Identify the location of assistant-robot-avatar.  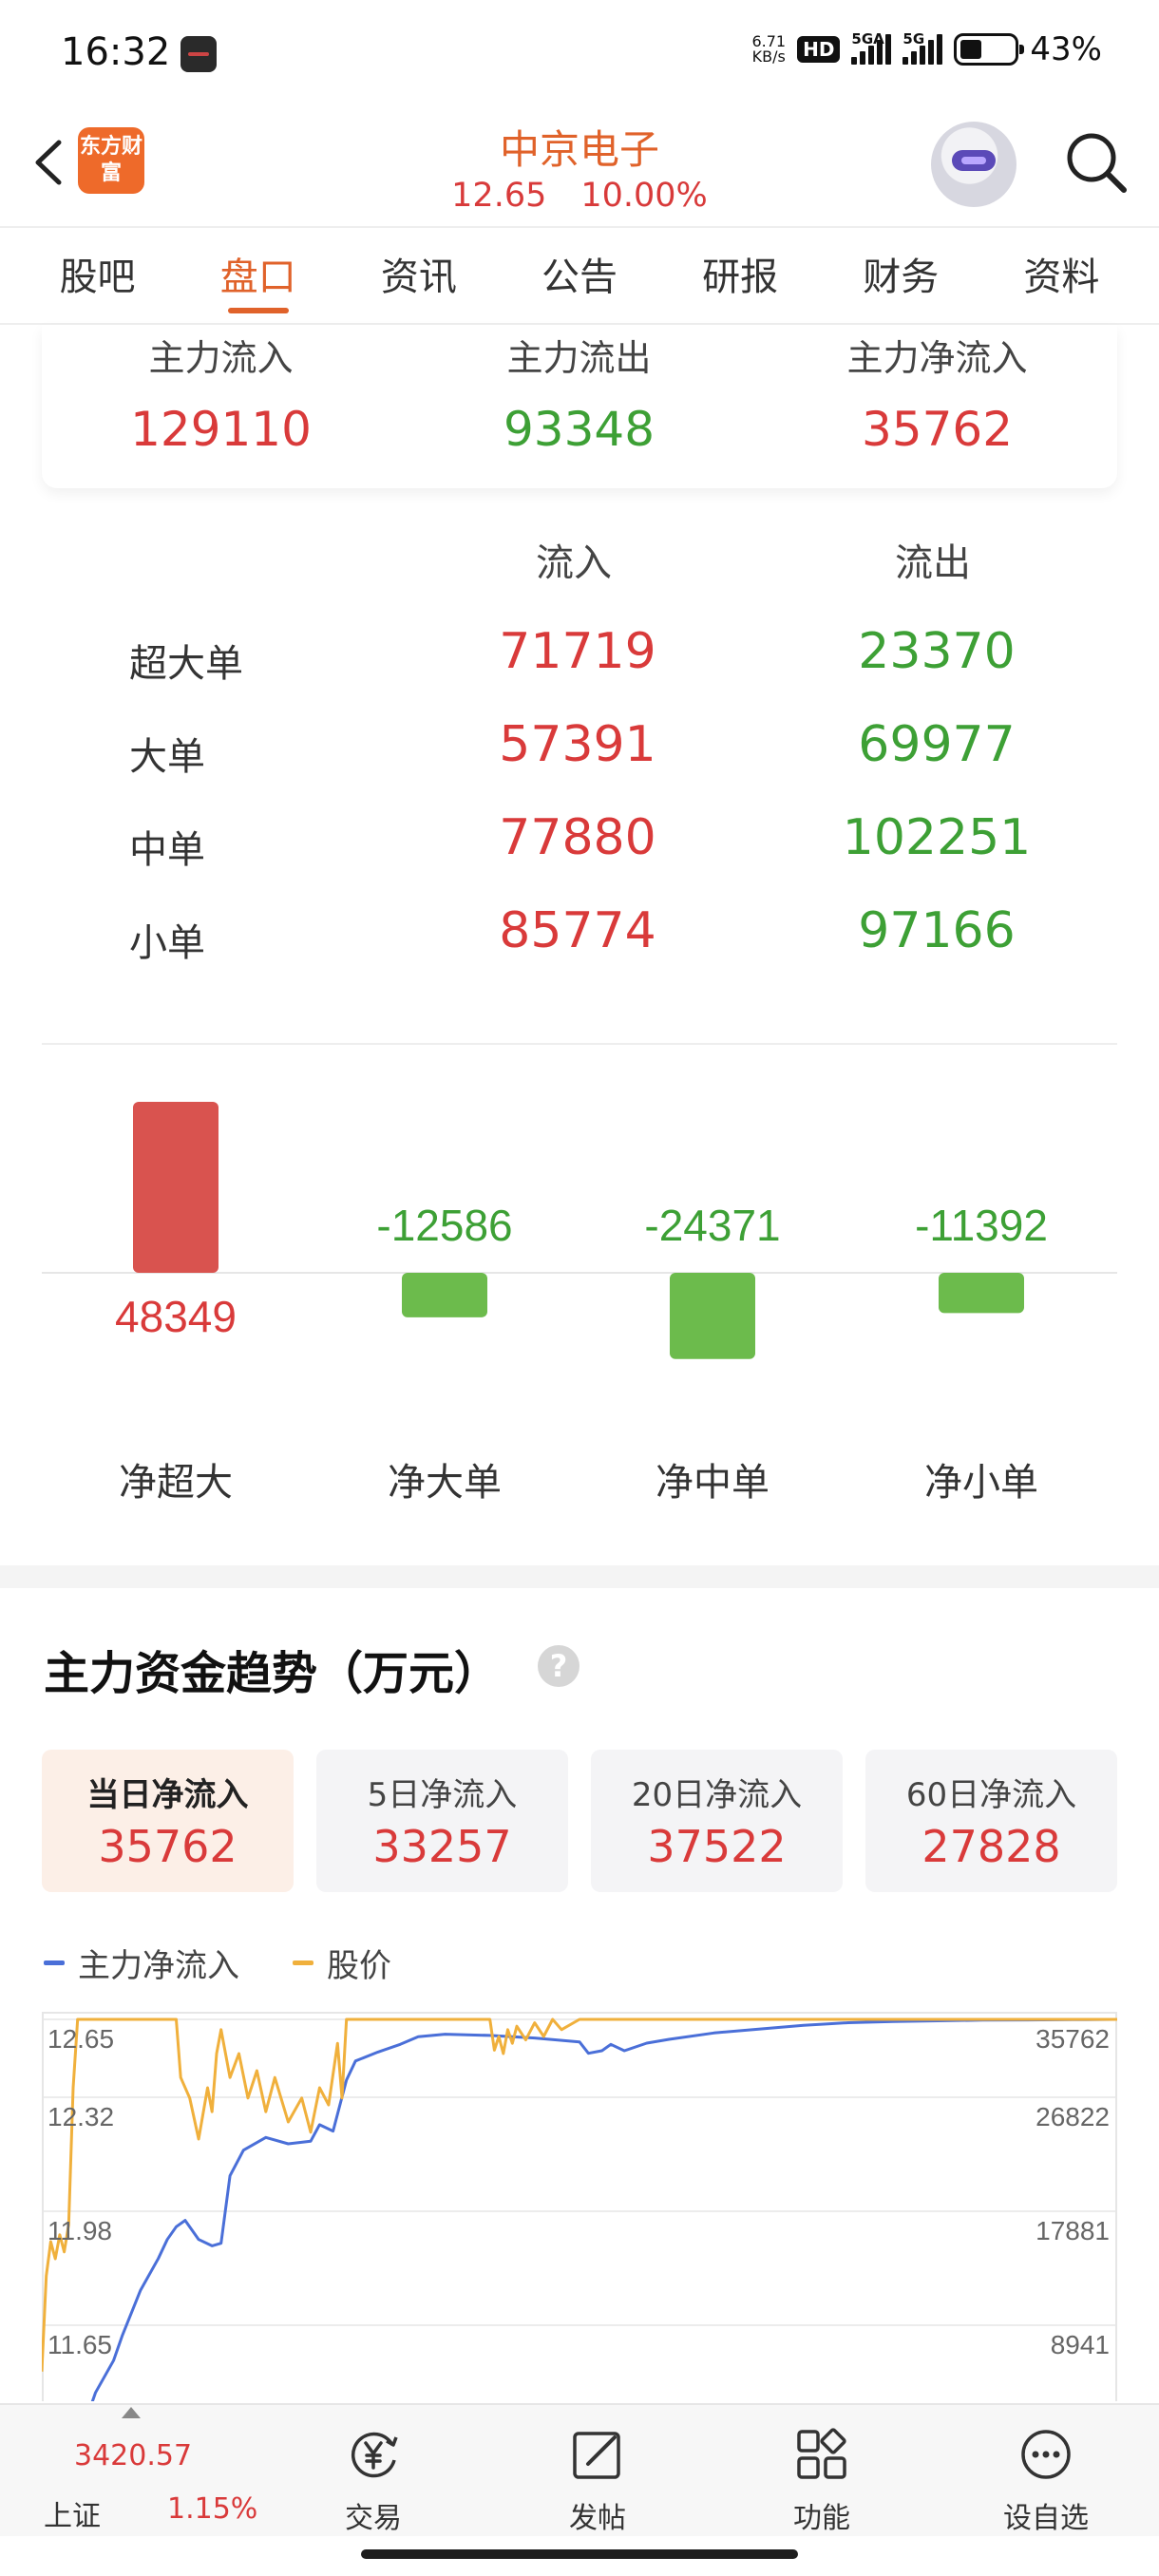
(973, 164).